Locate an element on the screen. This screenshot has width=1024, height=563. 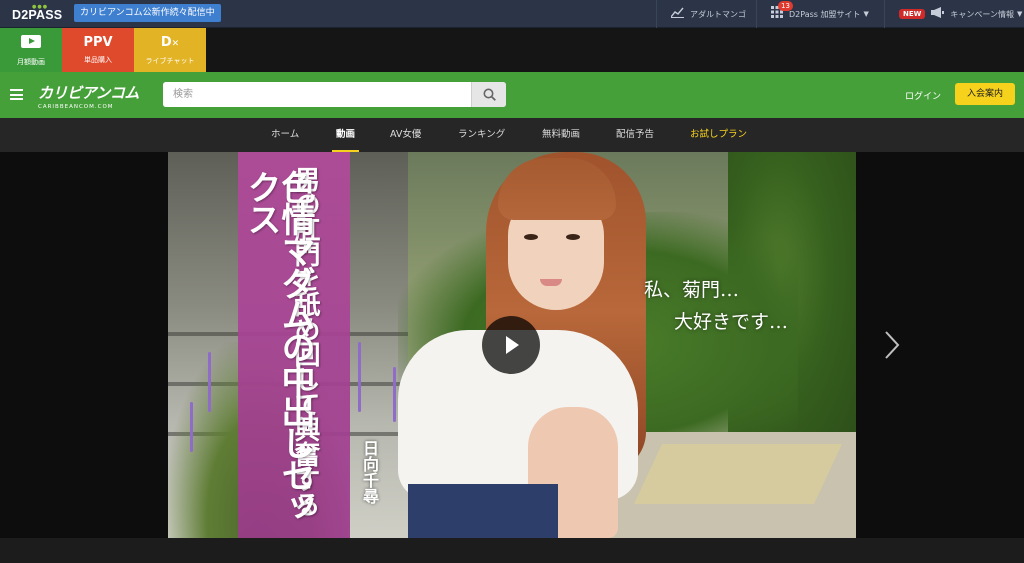
hero-title-line2: 色情マダムの中出しセックス is located at coordinates (278, 346).